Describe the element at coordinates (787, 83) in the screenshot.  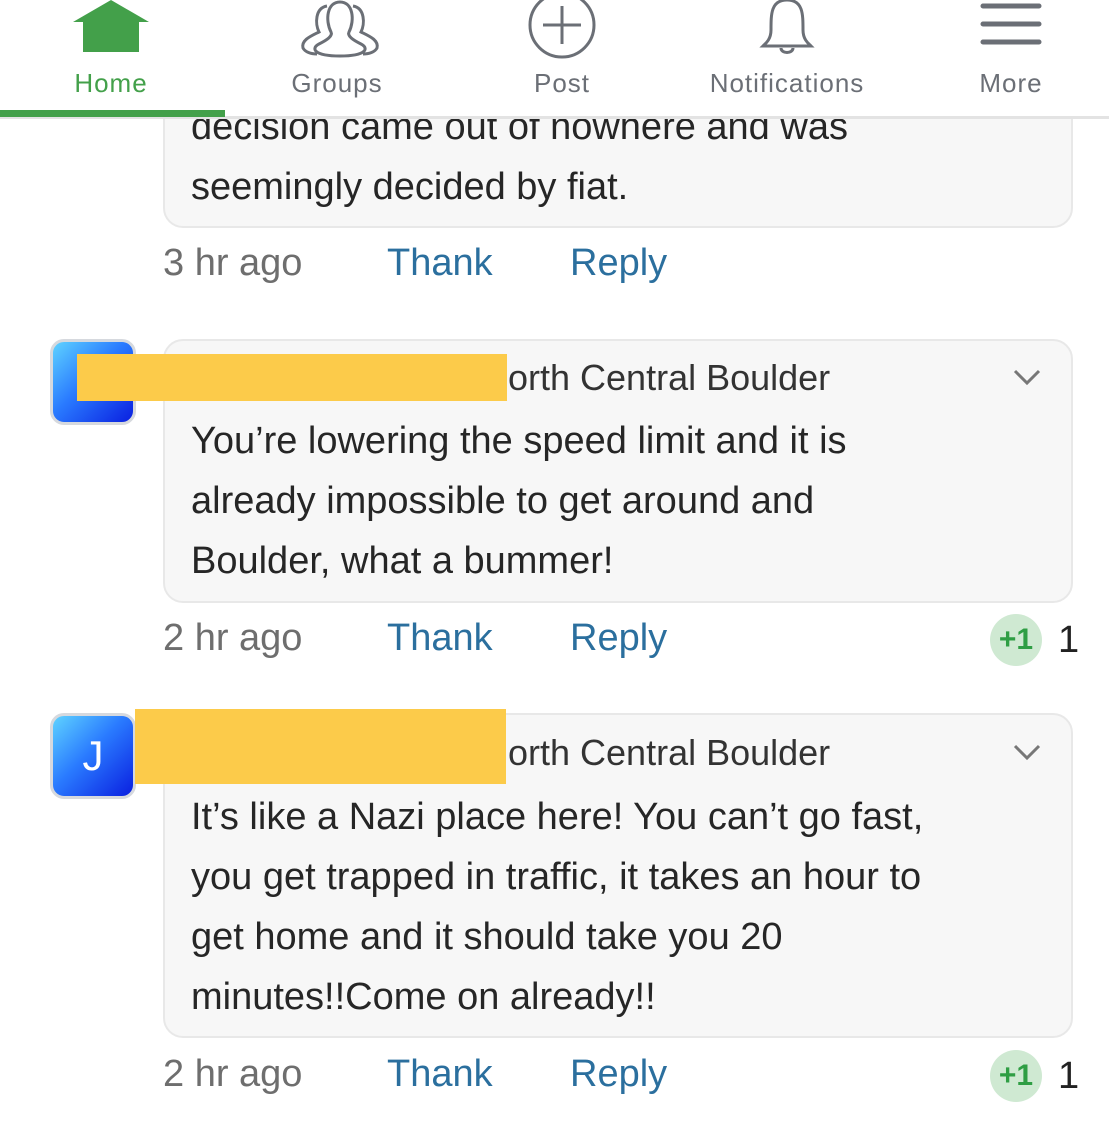
I see `tab-label: Notifications` at that location.